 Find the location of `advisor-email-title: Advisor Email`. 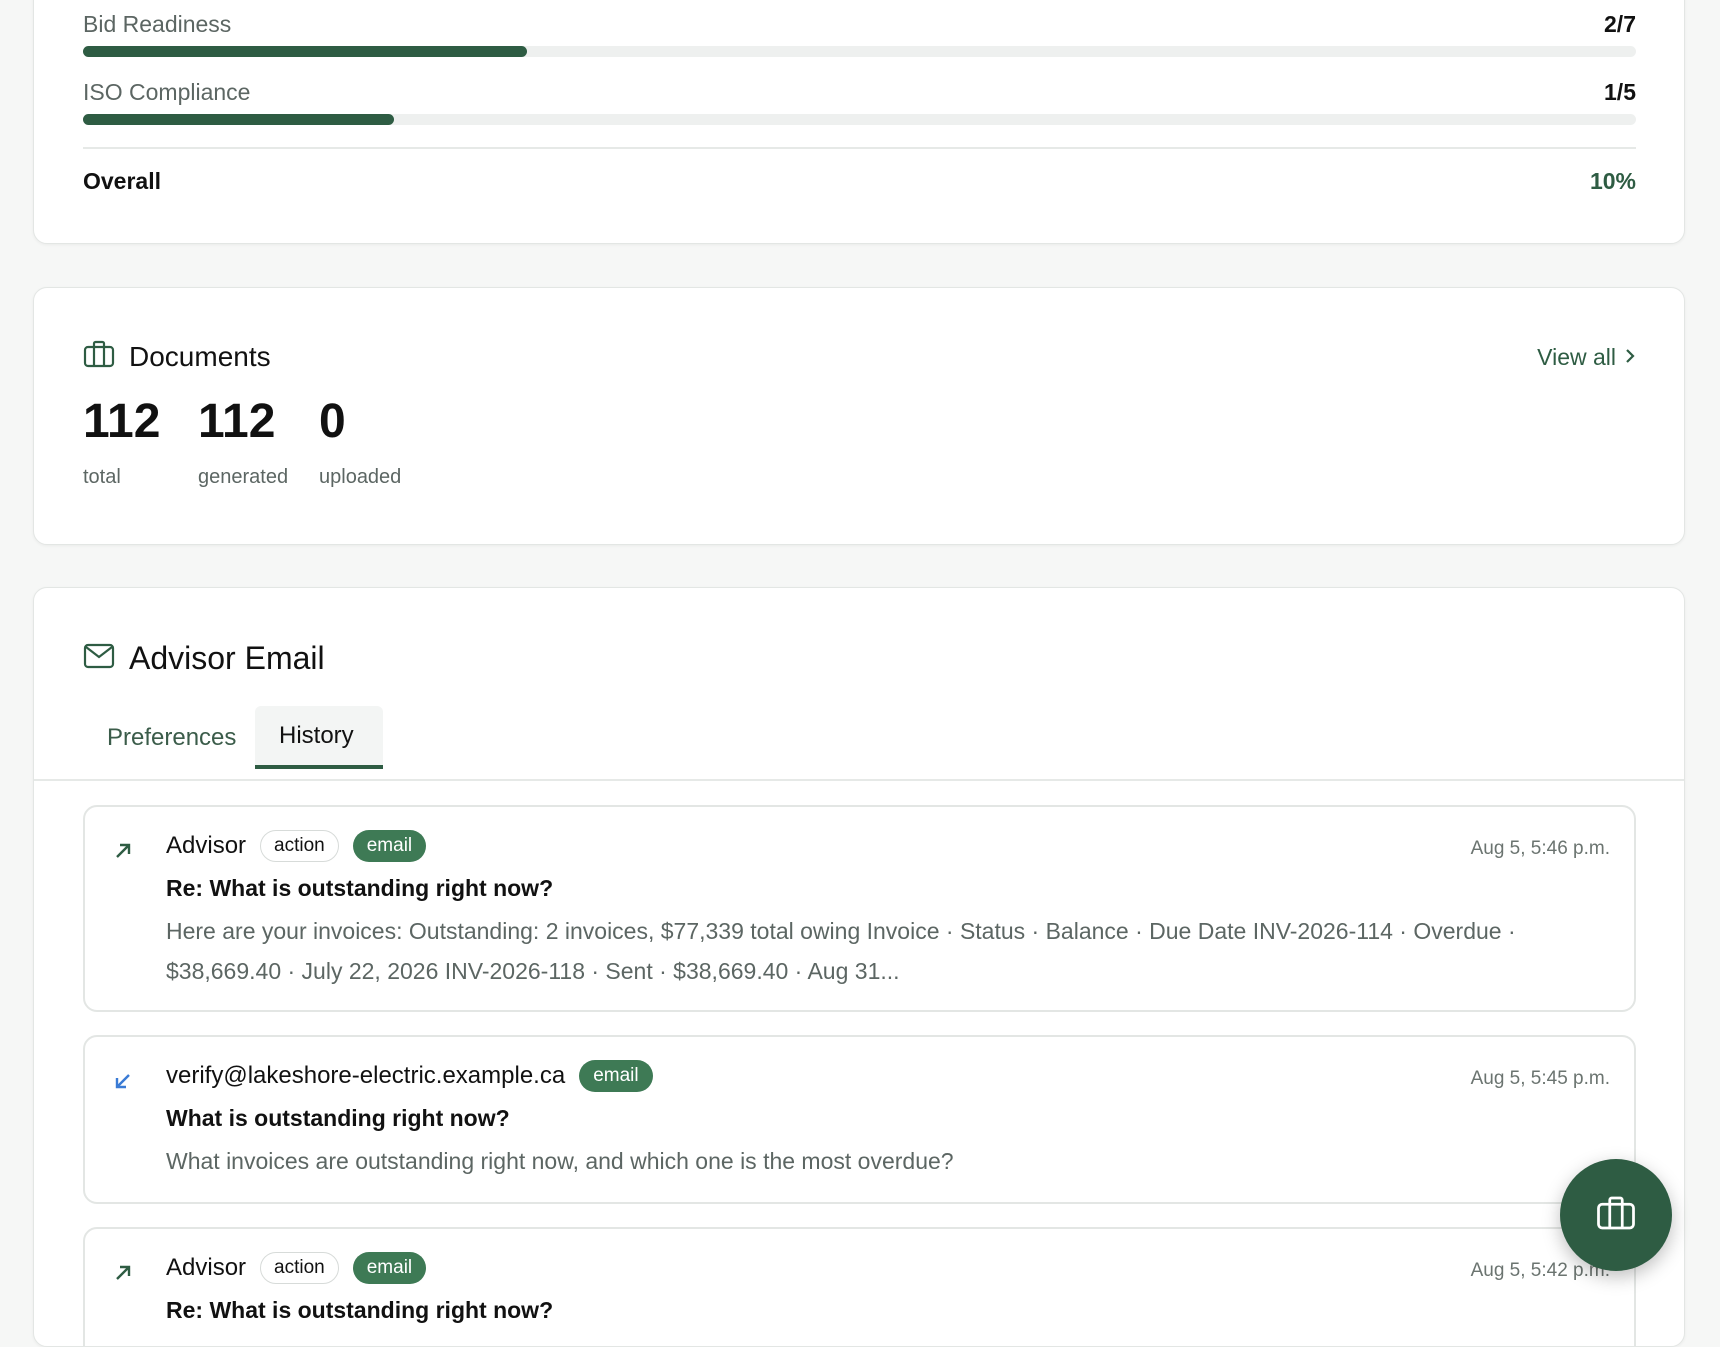

advisor-email-title: Advisor Email is located at coordinates (227, 658).